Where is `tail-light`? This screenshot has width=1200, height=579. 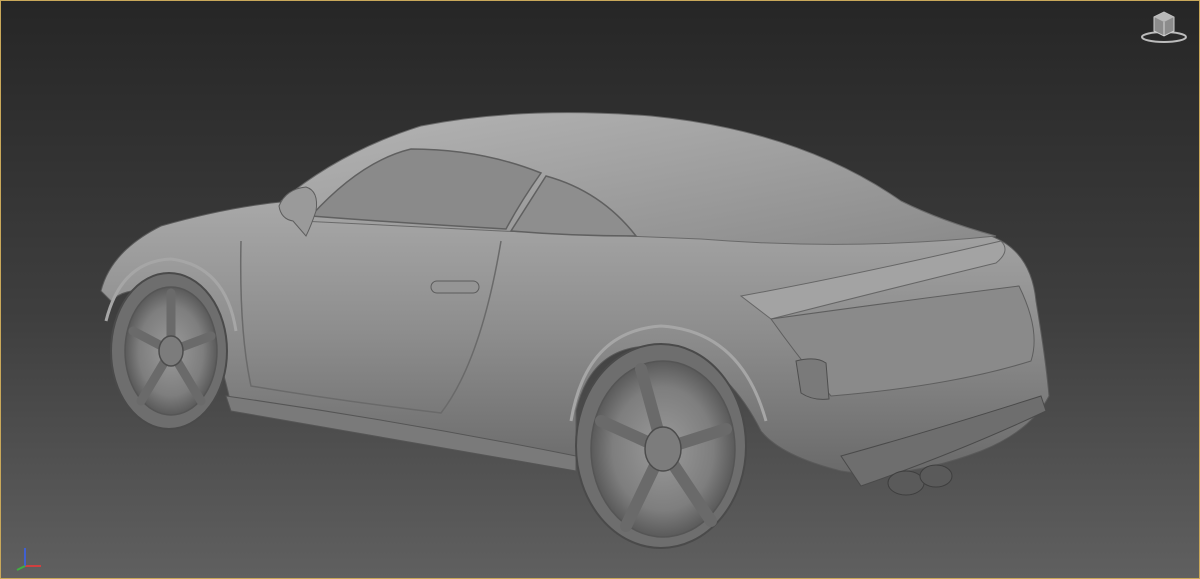
tail-light is located at coordinates (812, 379).